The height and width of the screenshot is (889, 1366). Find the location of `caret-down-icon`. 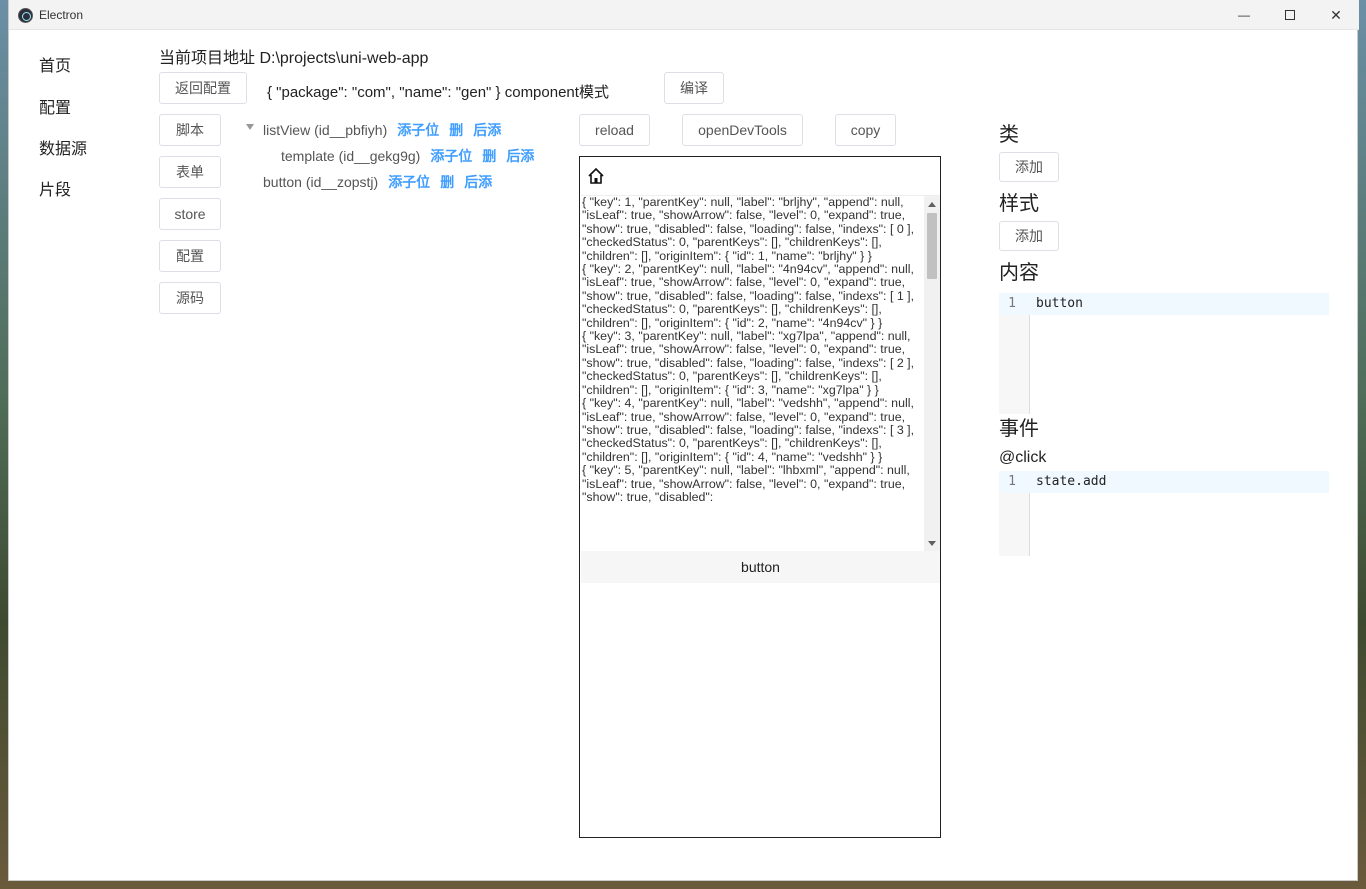

caret-down-icon is located at coordinates (250, 127).